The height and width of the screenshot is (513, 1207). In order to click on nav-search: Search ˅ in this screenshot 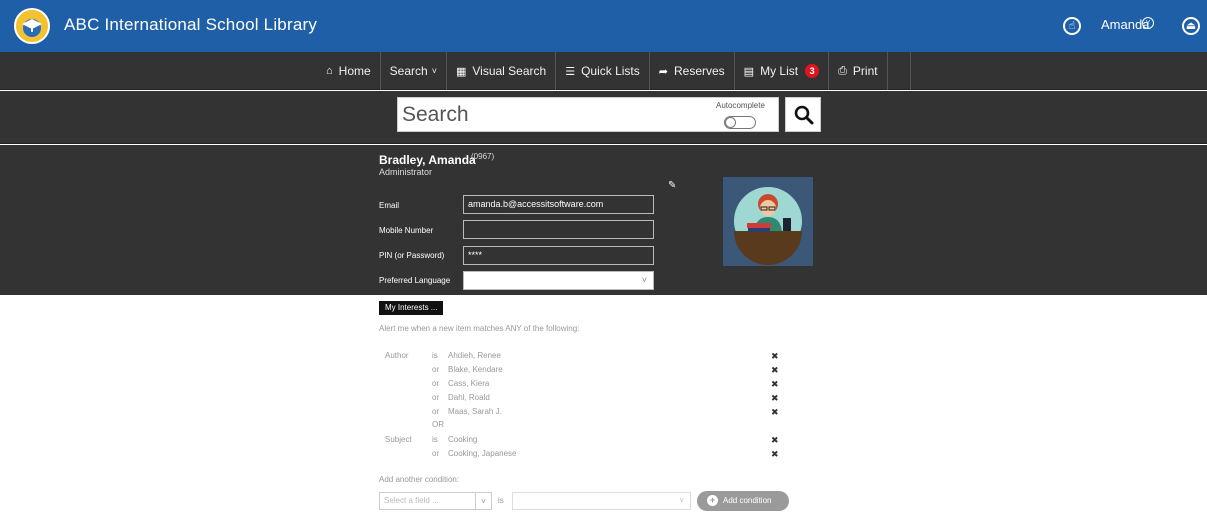, I will do `click(414, 71)`.